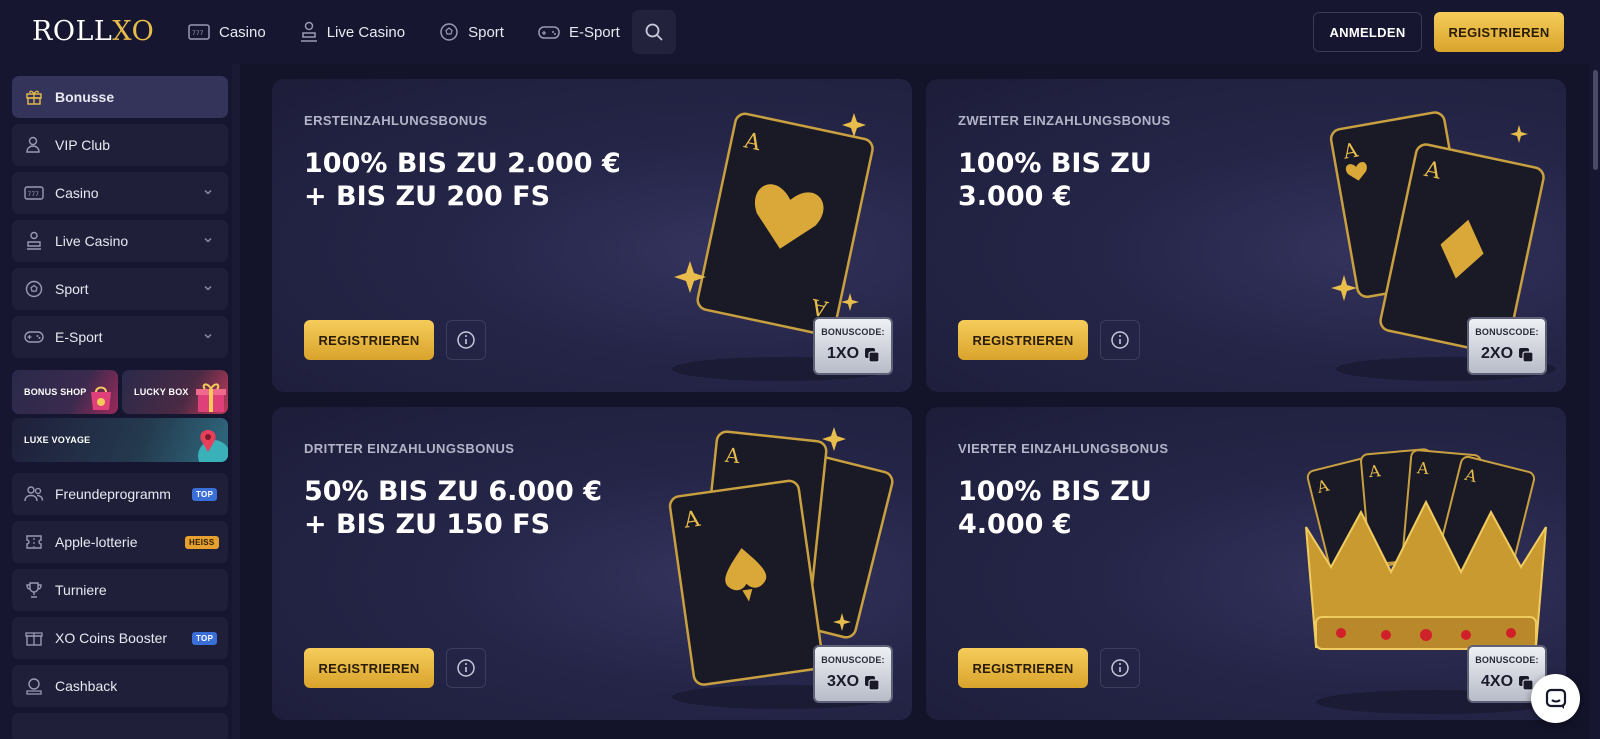 The height and width of the screenshot is (739, 1600). I want to click on bonus-title: 100% BIS ZU 4.000 €, so click(1055, 508).